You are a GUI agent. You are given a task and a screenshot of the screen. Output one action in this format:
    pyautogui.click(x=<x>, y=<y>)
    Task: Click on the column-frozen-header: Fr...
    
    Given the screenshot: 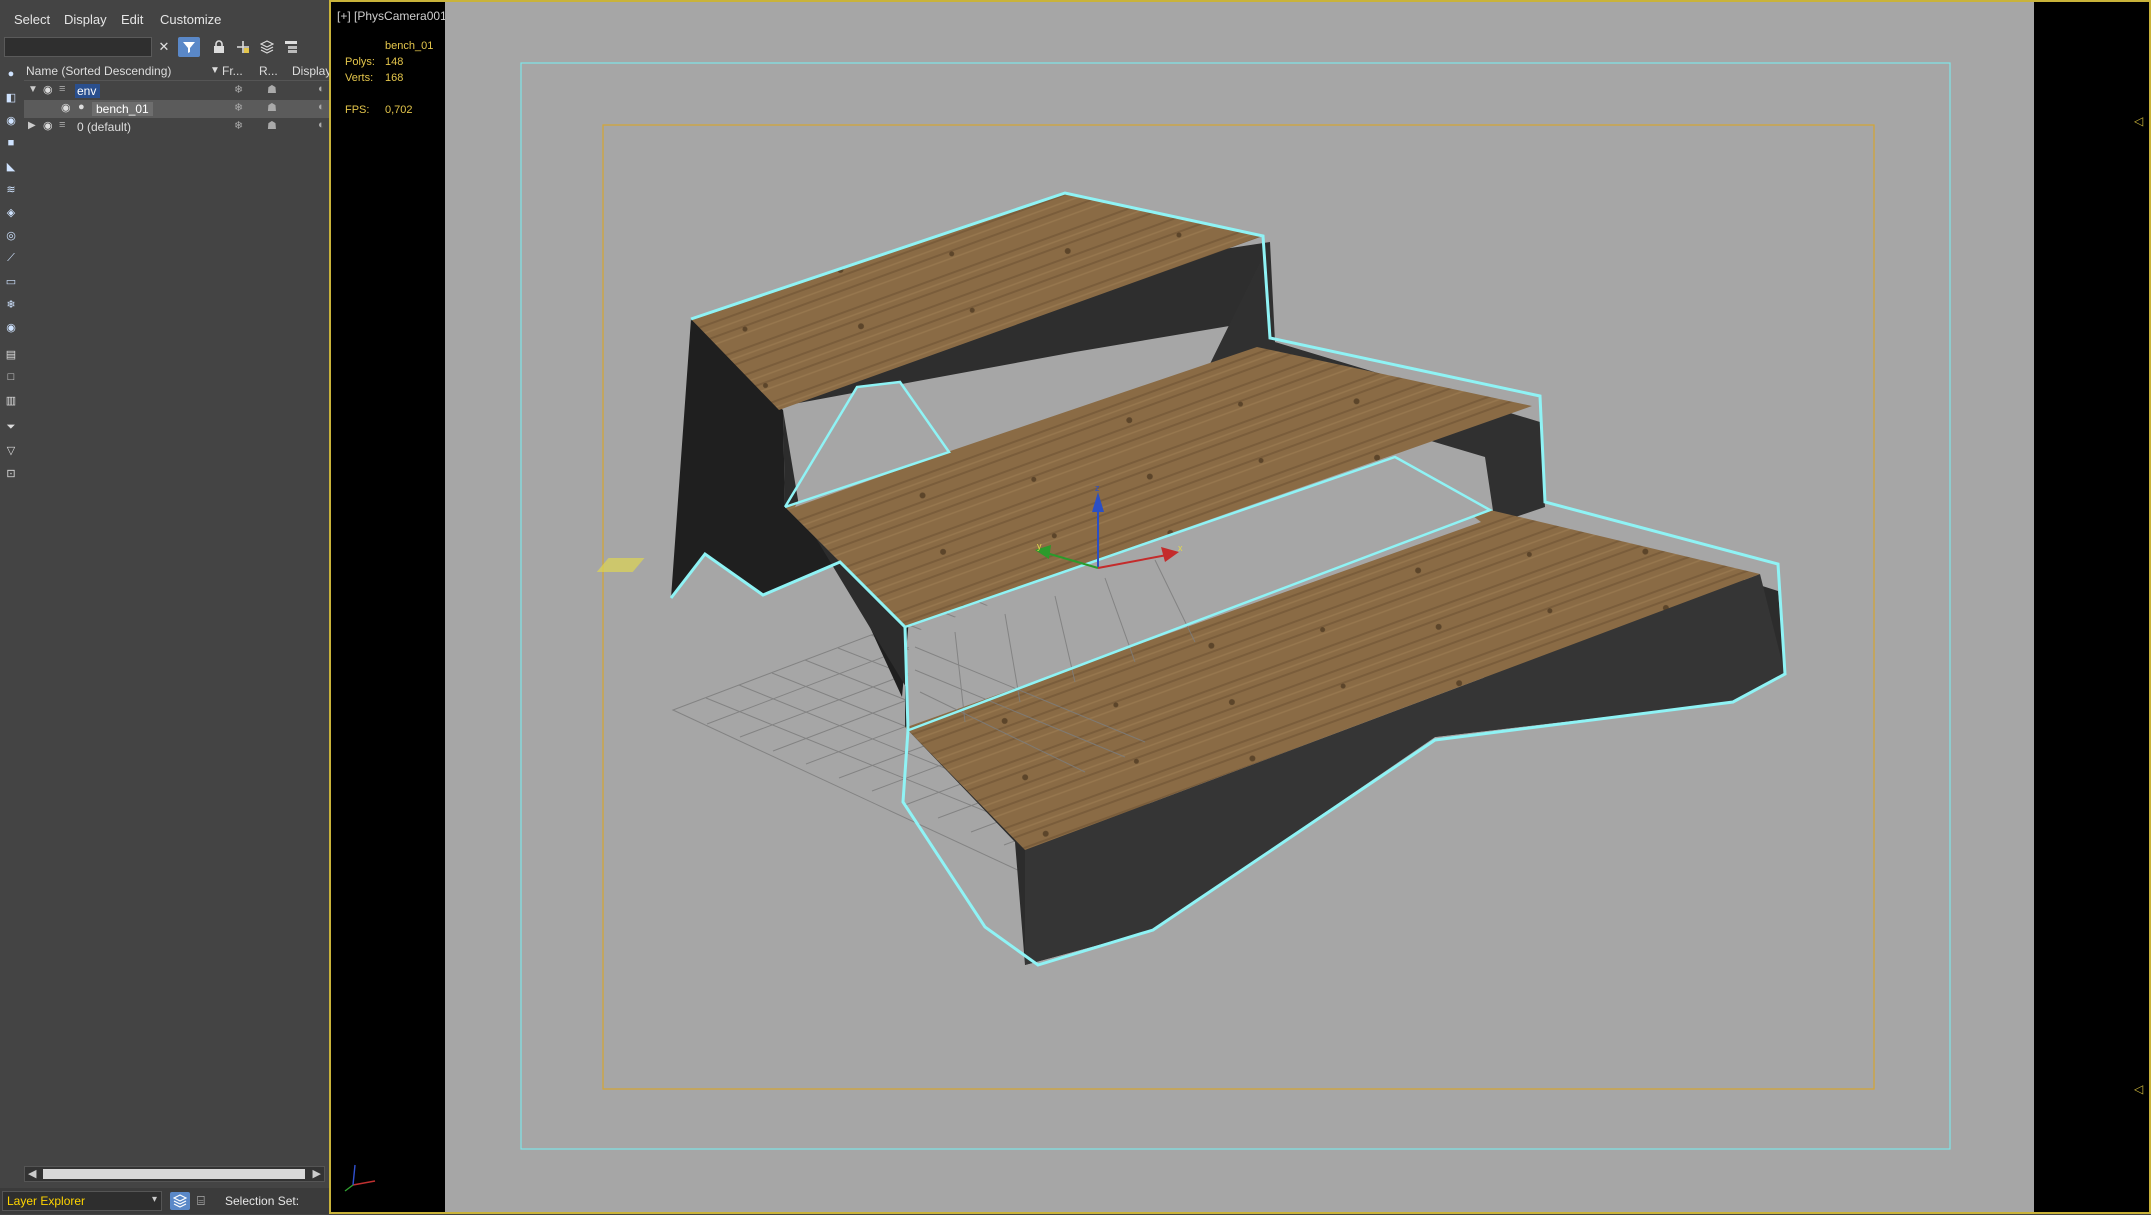 What is the action you would take?
    pyautogui.click(x=232, y=71)
    